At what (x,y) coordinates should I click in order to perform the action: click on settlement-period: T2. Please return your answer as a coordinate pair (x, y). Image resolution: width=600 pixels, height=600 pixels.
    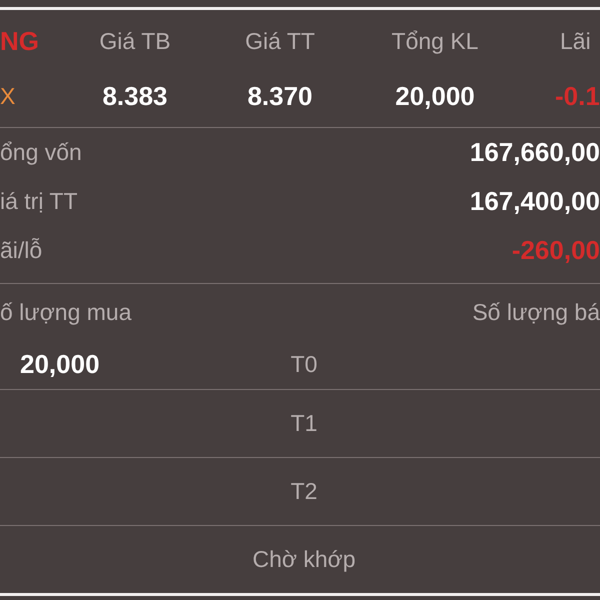
    Looking at the image, I should click on (304, 491).